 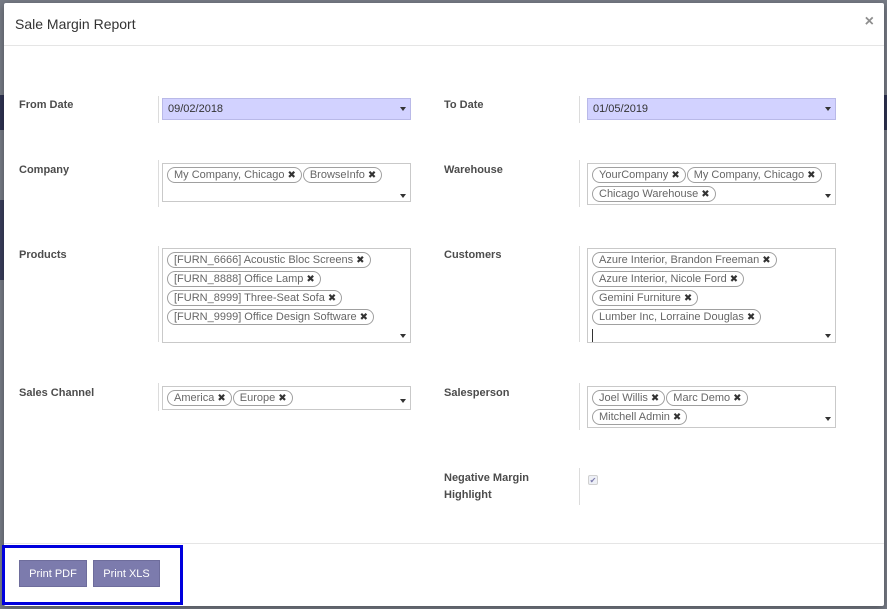 I want to click on sales-channel-separator, so click(x=158, y=397).